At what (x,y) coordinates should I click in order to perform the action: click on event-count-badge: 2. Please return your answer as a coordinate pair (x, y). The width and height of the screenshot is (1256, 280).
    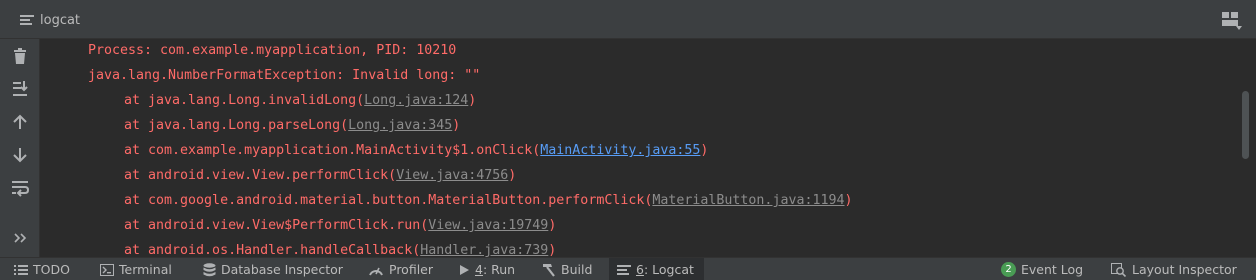
    Looking at the image, I should click on (1008, 269).